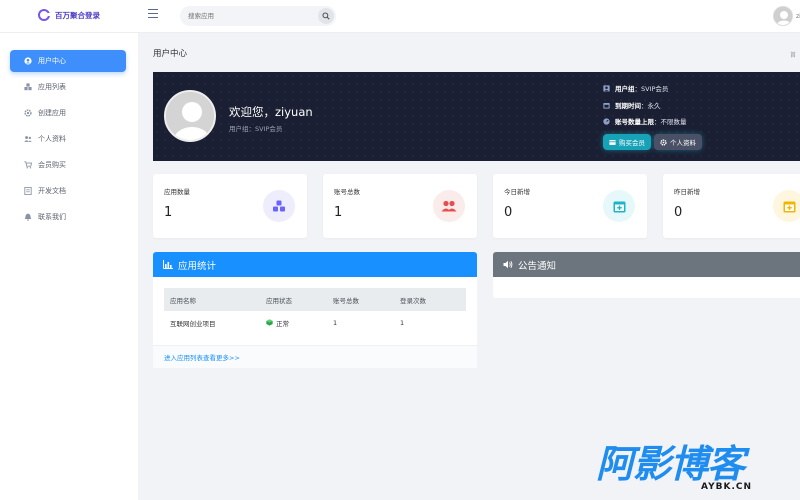 The width and height of the screenshot is (800, 500). I want to click on panel-header: 公告通知, so click(646, 264).